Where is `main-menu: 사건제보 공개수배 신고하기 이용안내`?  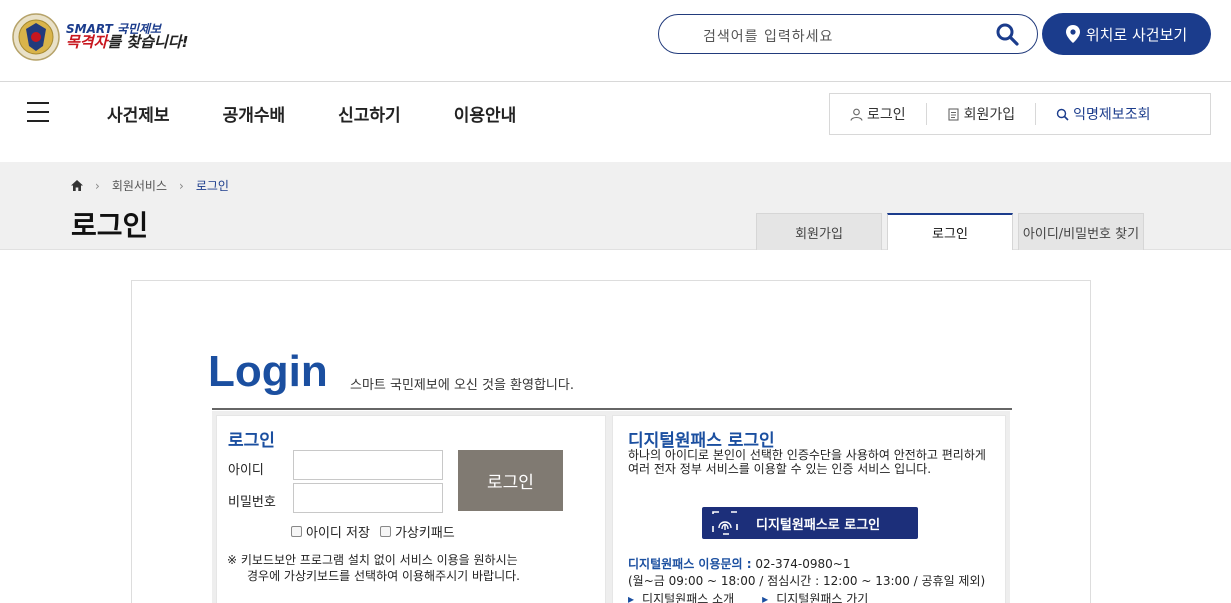 main-menu: 사건제보 공개수배 신고하기 이용안내 is located at coordinates (338, 113).